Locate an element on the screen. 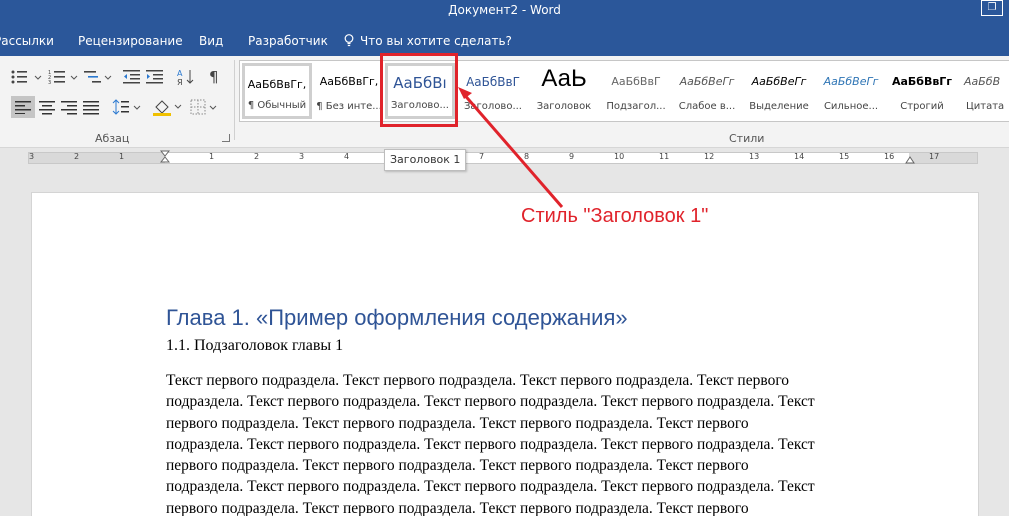 The height and width of the screenshot is (516, 1009). annotation-arrow is located at coordinates (511, 147).